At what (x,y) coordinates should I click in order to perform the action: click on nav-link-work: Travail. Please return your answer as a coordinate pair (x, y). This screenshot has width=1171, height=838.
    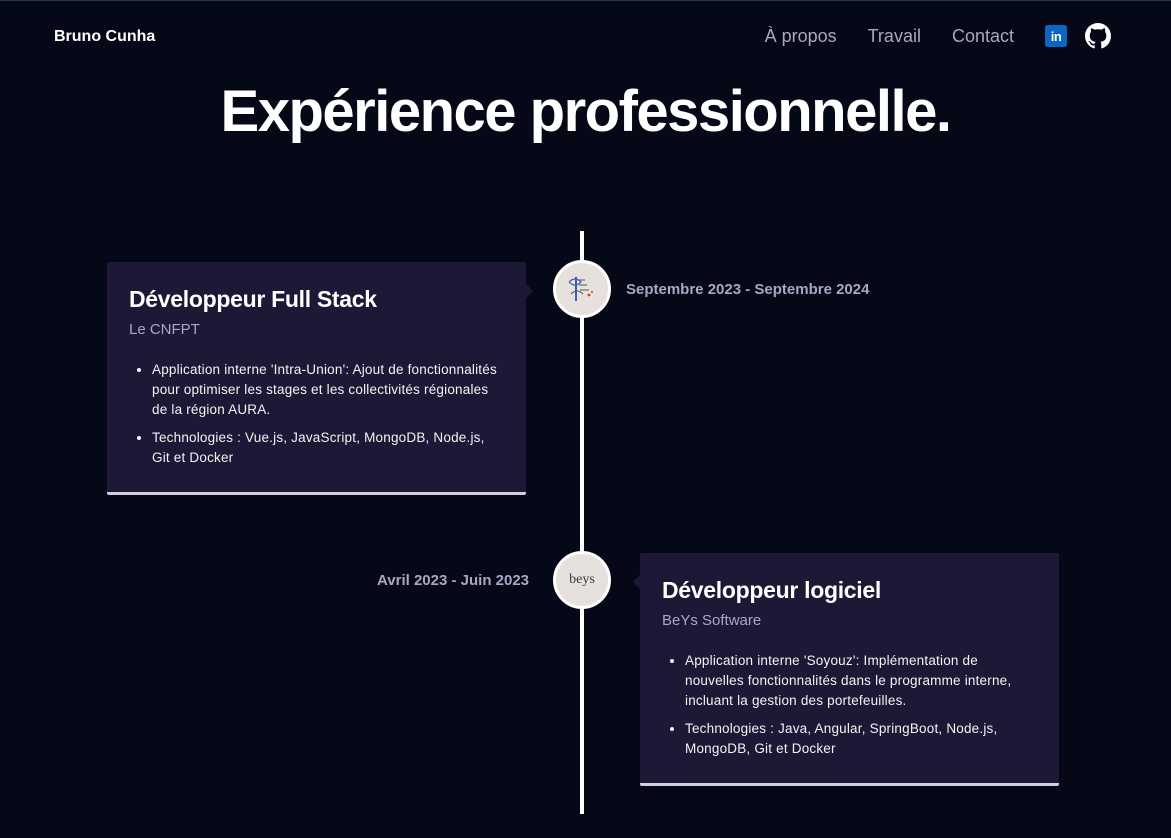
    Looking at the image, I should click on (894, 36).